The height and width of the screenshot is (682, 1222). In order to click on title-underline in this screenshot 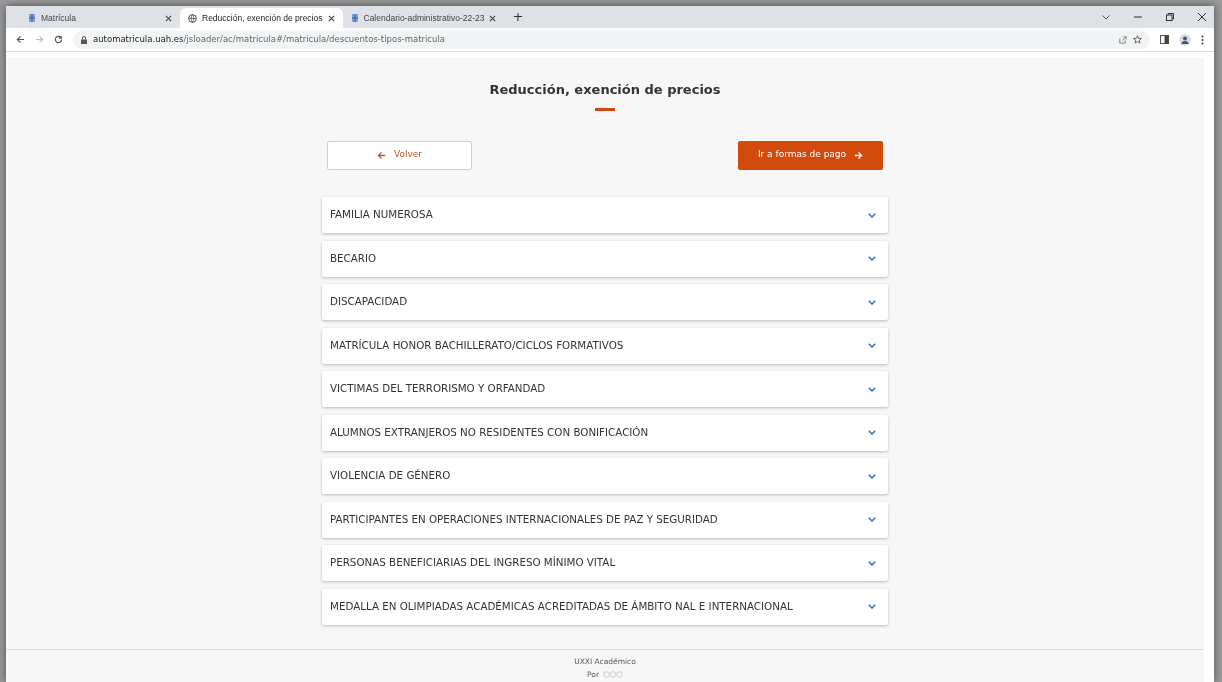, I will do `click(605, 109)`.